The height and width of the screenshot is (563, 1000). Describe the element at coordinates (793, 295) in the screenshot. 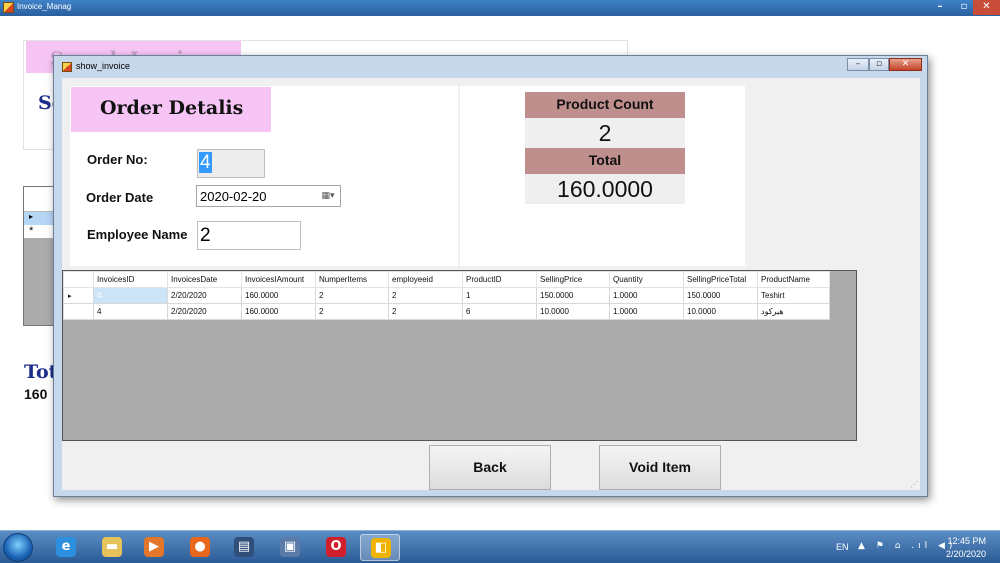

I see `table-cell: Teshirt` at that location.